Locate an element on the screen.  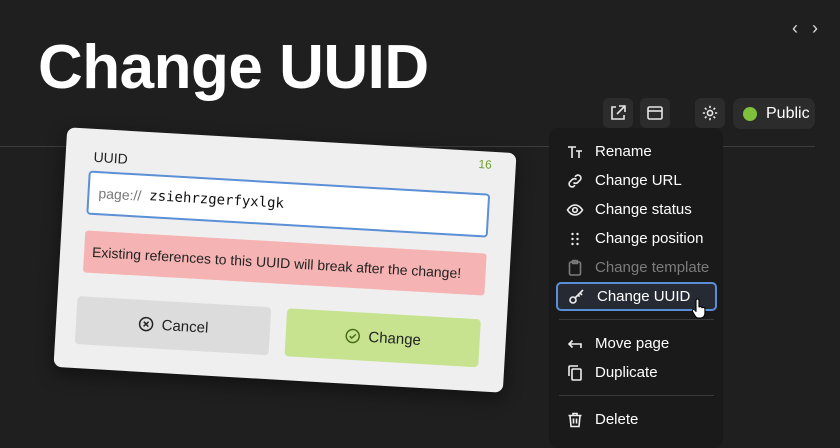
hand-cursor-icon is located at coordinates (698, 308).